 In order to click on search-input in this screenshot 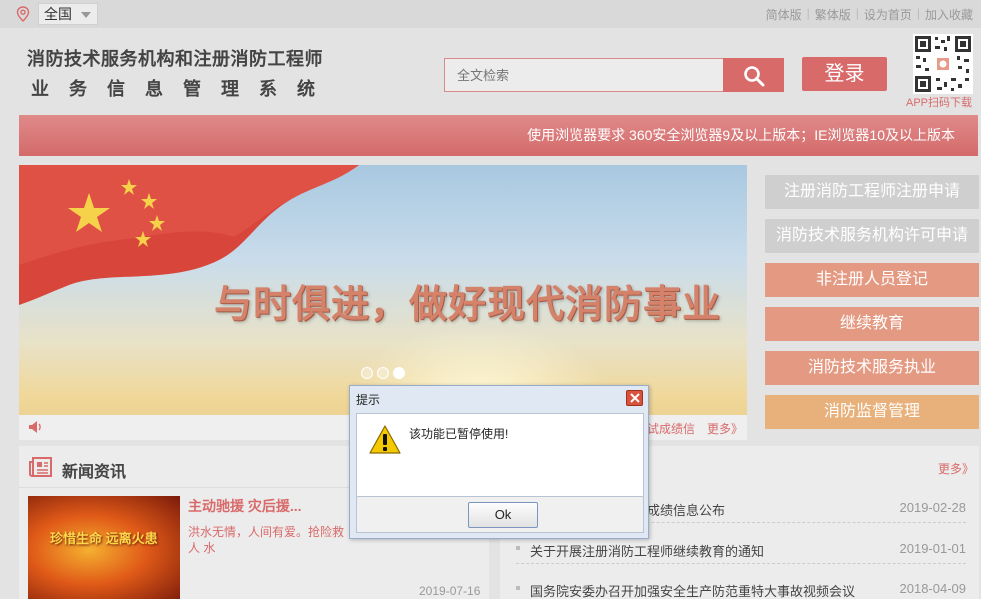, I will do `click(584, 75)`.